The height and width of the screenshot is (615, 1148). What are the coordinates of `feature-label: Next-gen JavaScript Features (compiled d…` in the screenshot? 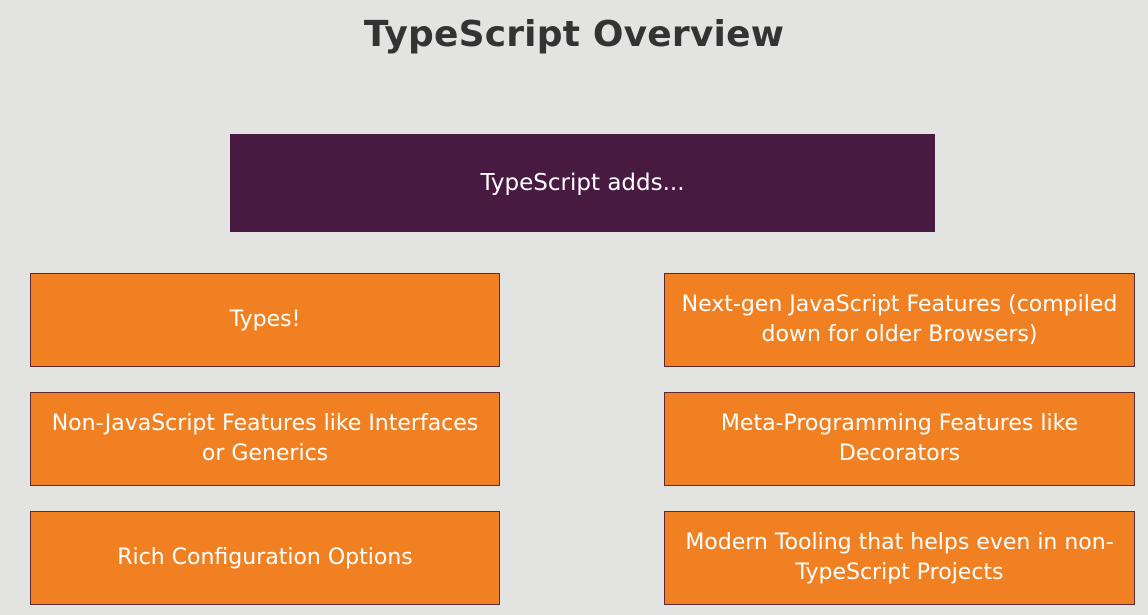 It's located at (899, 319).